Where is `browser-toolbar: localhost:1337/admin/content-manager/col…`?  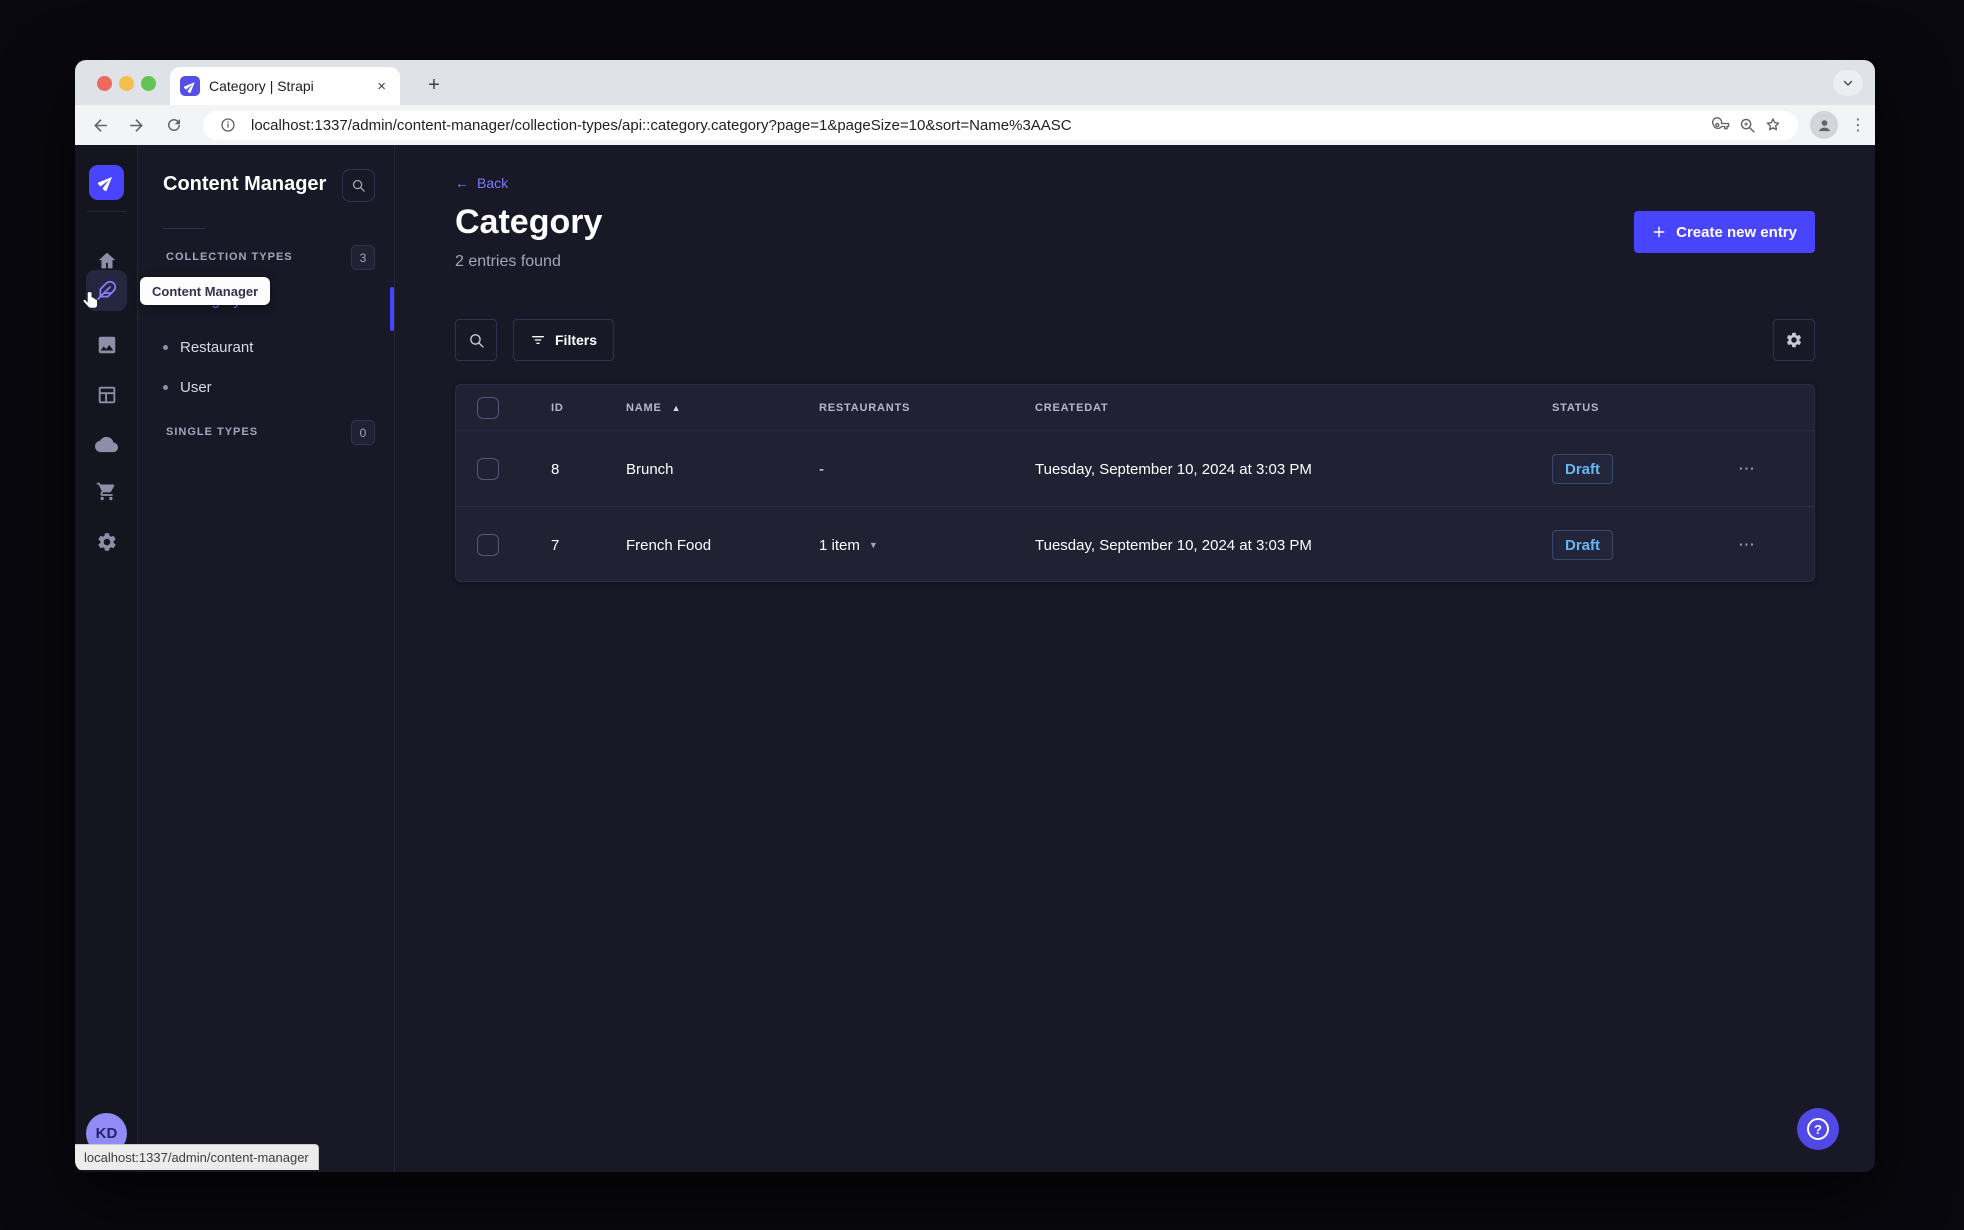 browser-toolbar: localhost:1337/admin/content-manager/col… is located at coordinates (975, 125).